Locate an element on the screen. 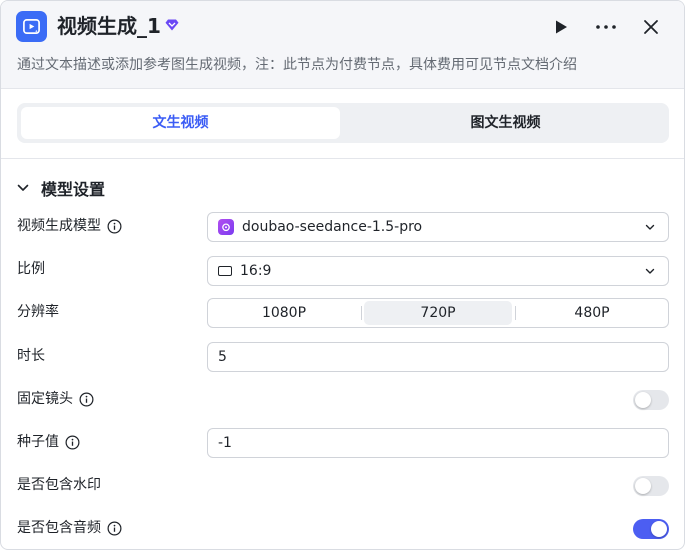 This screenshot has height=550, width=685. model-settings-toggle: 模型设置 is located at coordinates (61, 188).